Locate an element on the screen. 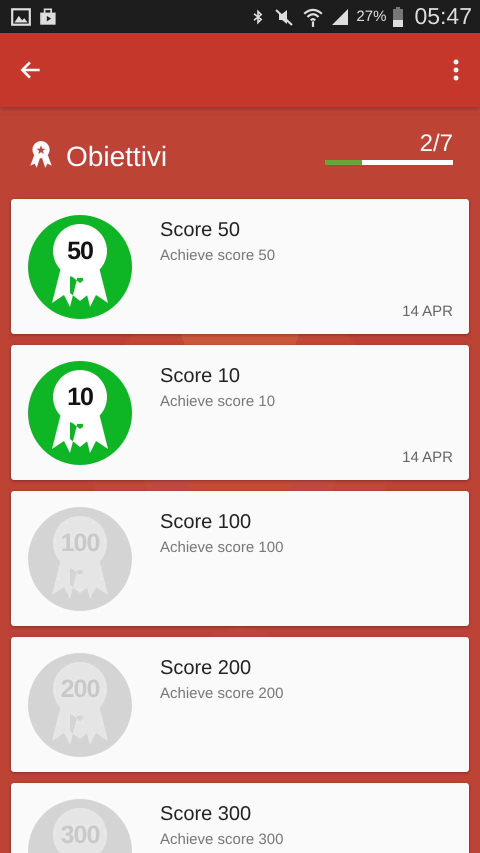 The image size is (480, 853). image-icon is located at coordinates (21, 17).